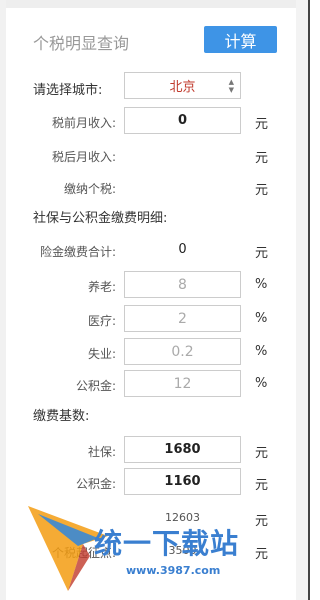 The height and width of the screenshot is (600, 320). What do you see at coordinates (182, 284) in the screenshot?
I see `pension-rate-input: 8` at bounding box center [182, 284].